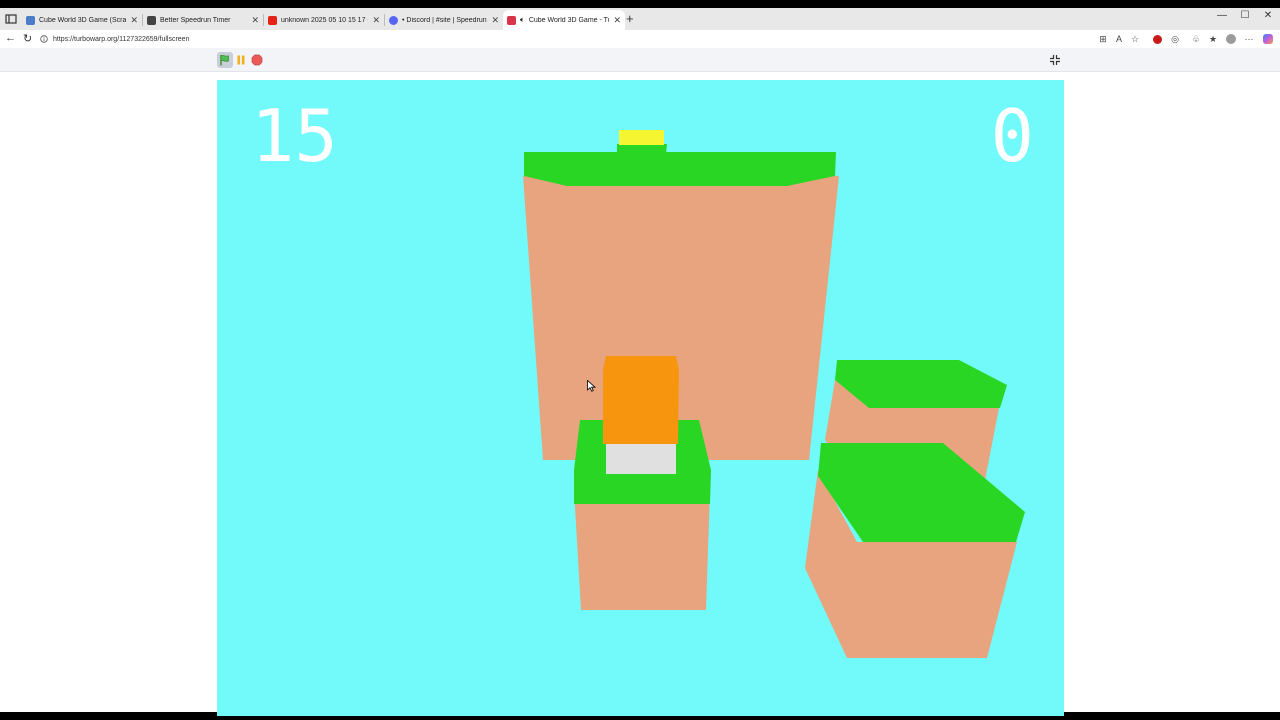 The width and height of the screenshot is (1280, 720). I want to click on right-lower-top, so click(921, 492).